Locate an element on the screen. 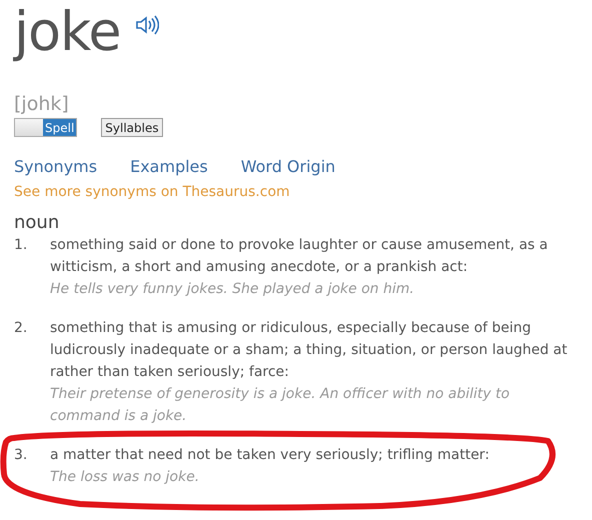  headword: joke is located at coordinates (67, 32).